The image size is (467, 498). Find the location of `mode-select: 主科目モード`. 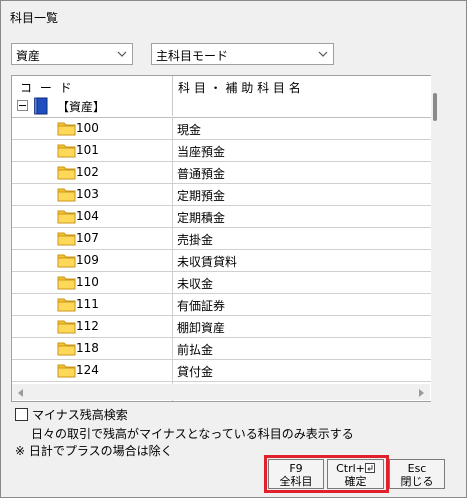

mode-select: 主科目モード is located at coordinates (242, 54).